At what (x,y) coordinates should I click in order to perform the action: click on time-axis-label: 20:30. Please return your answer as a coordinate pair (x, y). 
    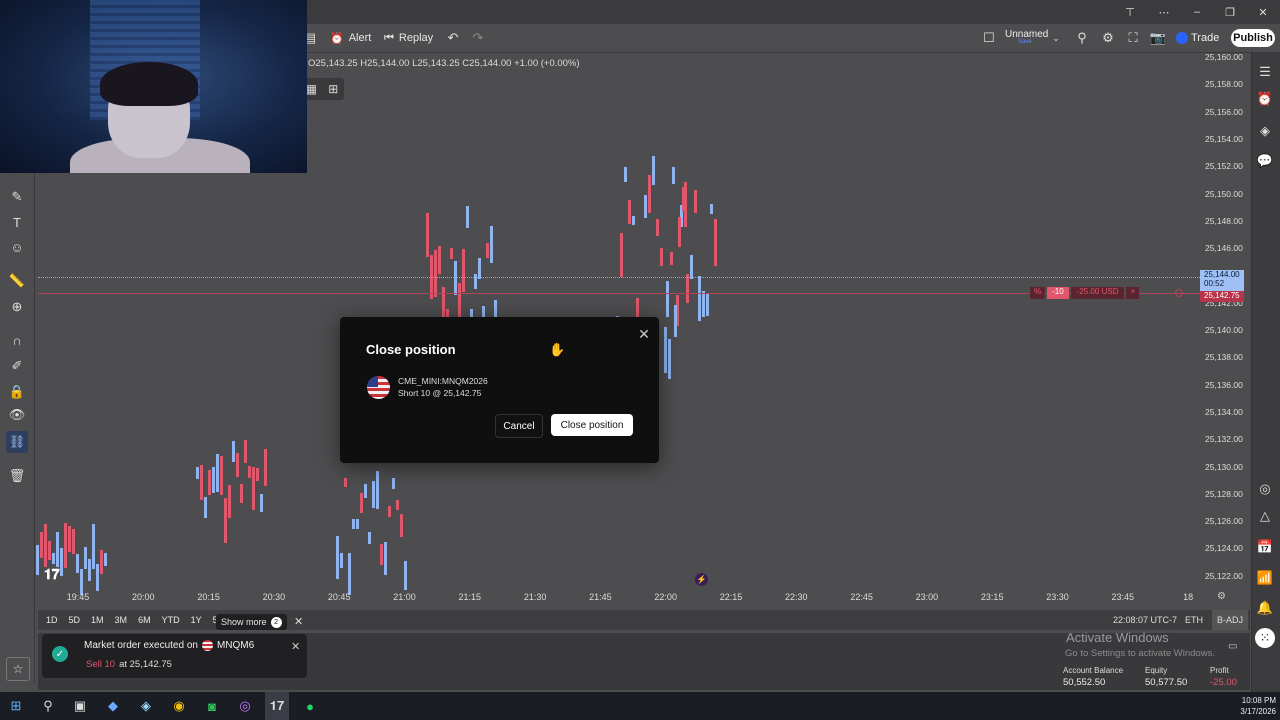
    Looking at the image, I should click on (274, 597).